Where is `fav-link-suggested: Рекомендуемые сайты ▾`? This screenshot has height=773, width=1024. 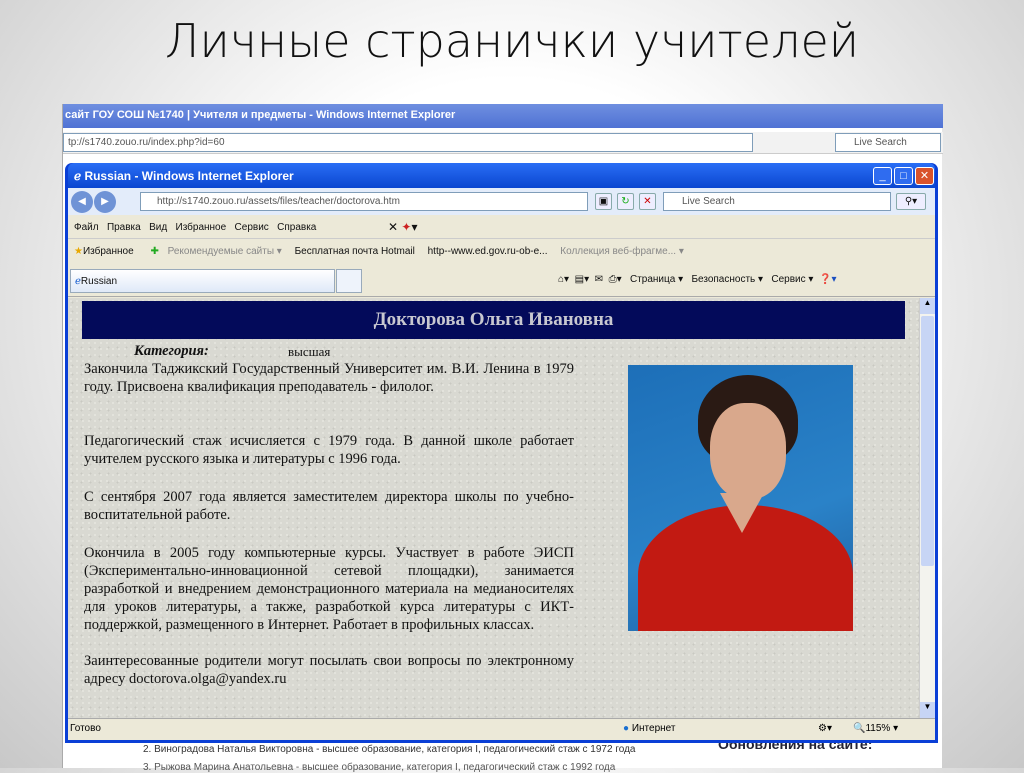
fav-link-suggested: Рекомендуемые сайты ▾ is located at coordinates (225, 251).